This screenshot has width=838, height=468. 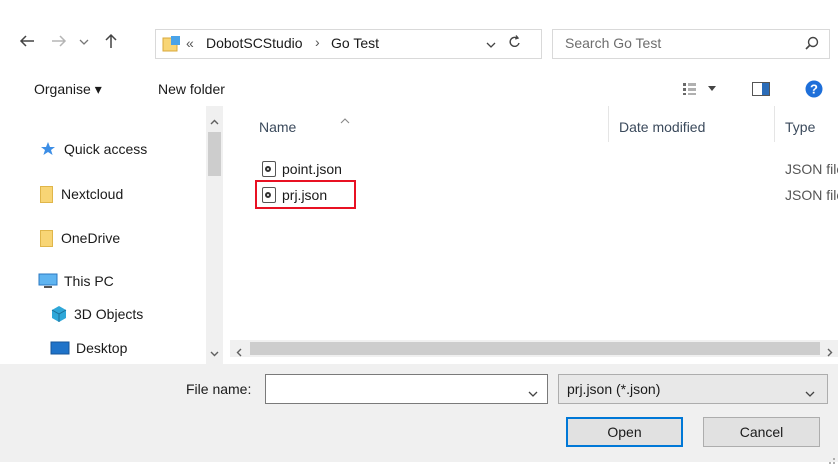 I want to click on forward-button, so click(x=59, y=43).